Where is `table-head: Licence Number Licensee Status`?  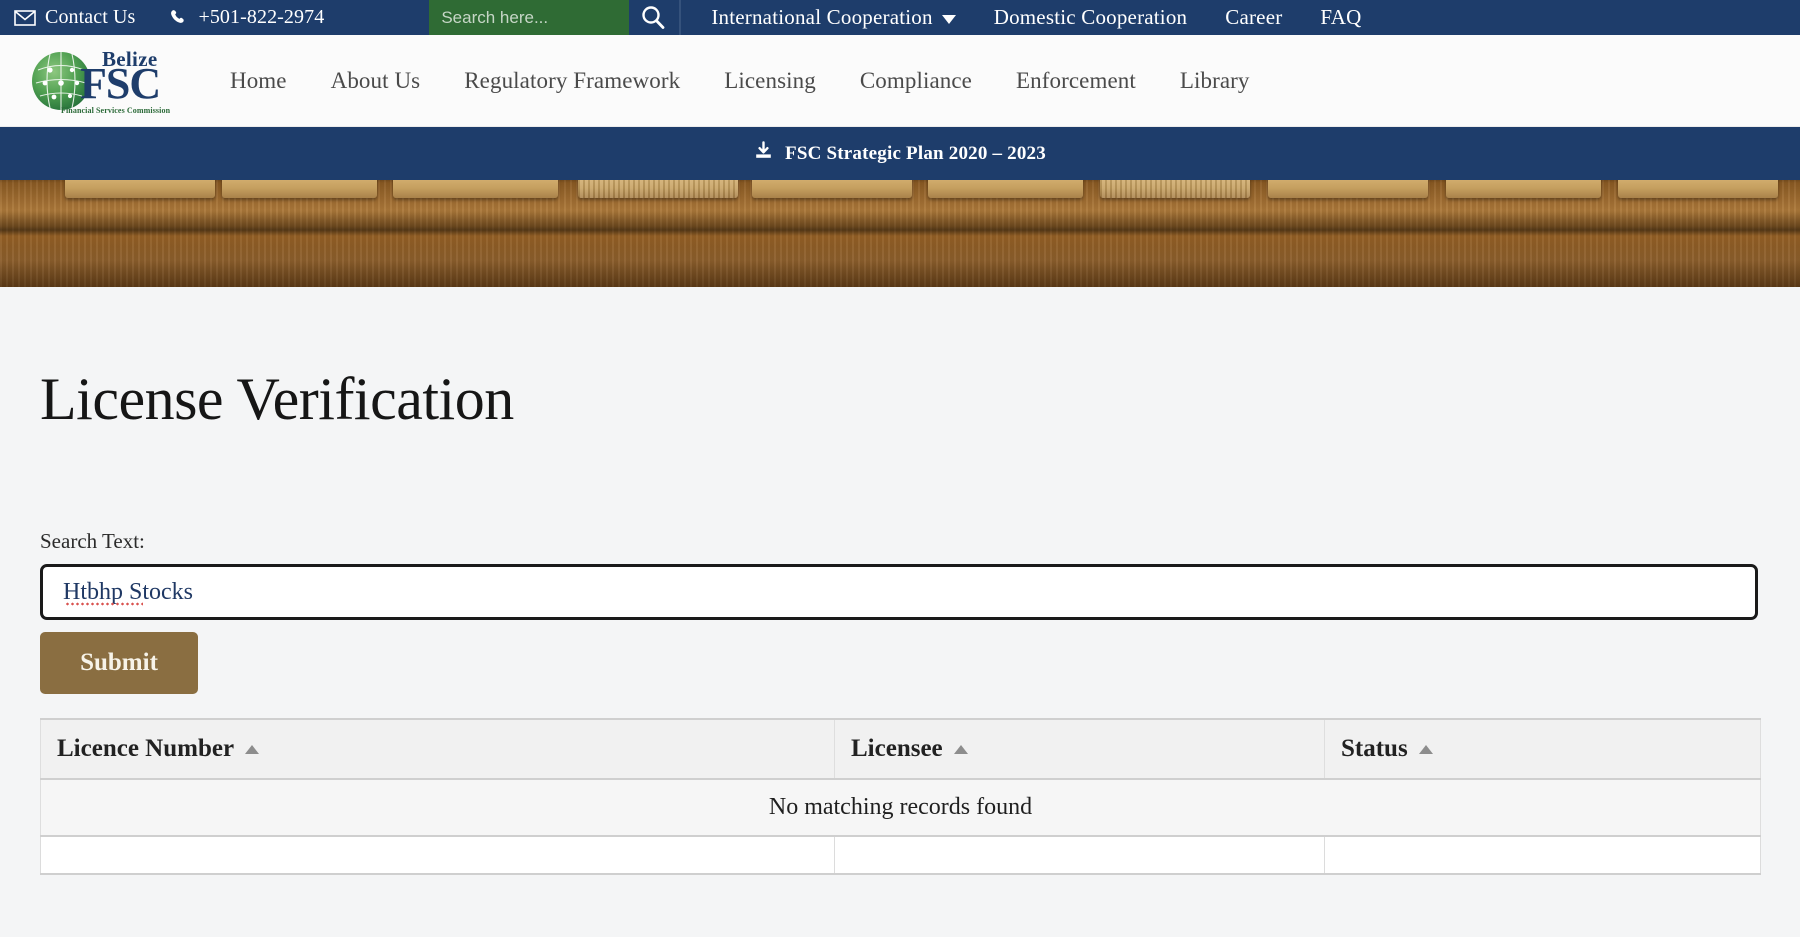 table-head: Licence Number Licensee Status is located at coordinates (900, 749).